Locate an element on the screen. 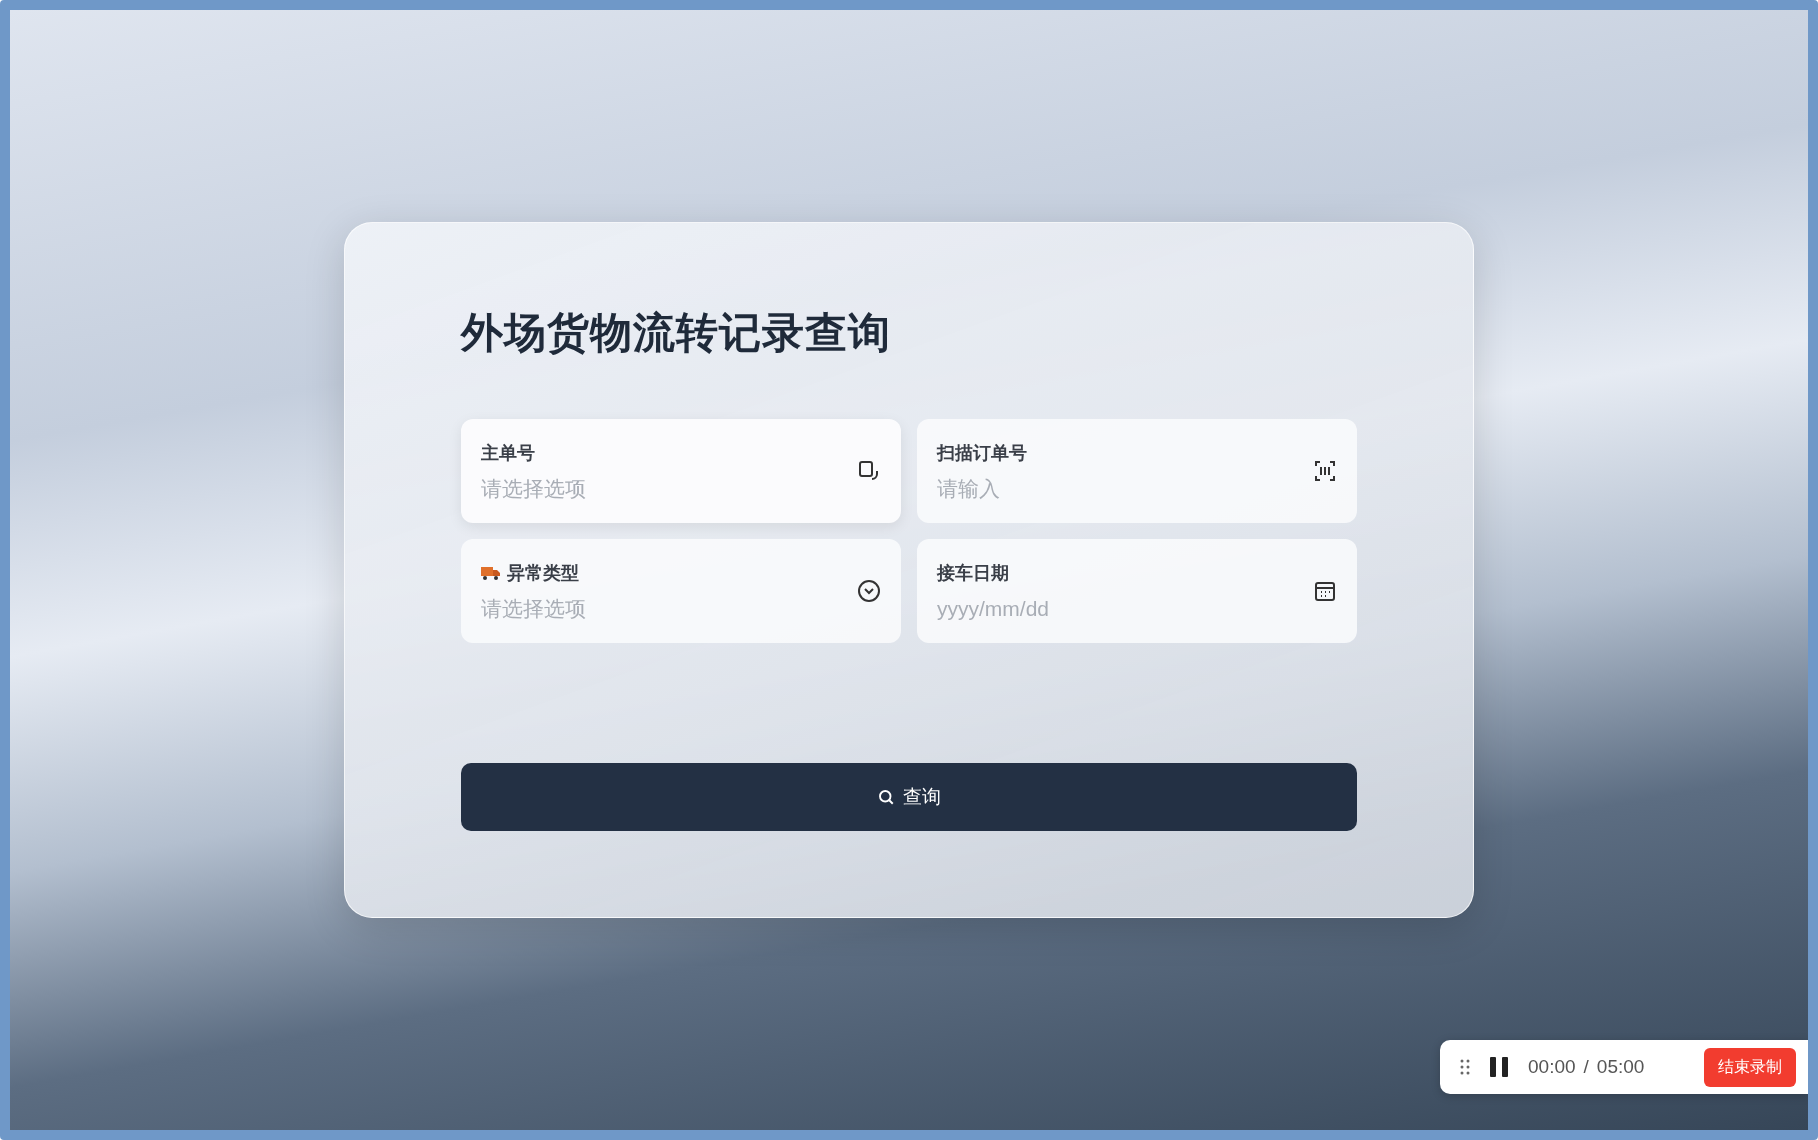 The height and width of the screenshot is (1140, 1818). form-field: 扫描订单号 请输入 is located at coordinates (1137, 471).